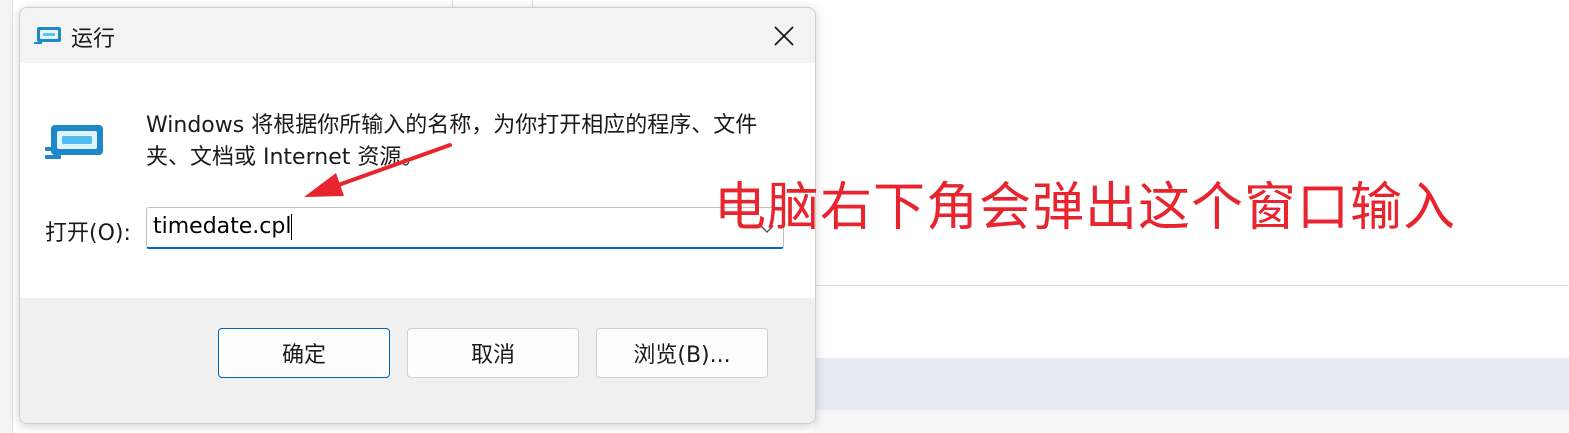 Image resolution: width=1569 pixels, height=433 pixels. Describe the element at coordinates (417, 35) in the screenshot. I see `title-bar: 运行` at that location.